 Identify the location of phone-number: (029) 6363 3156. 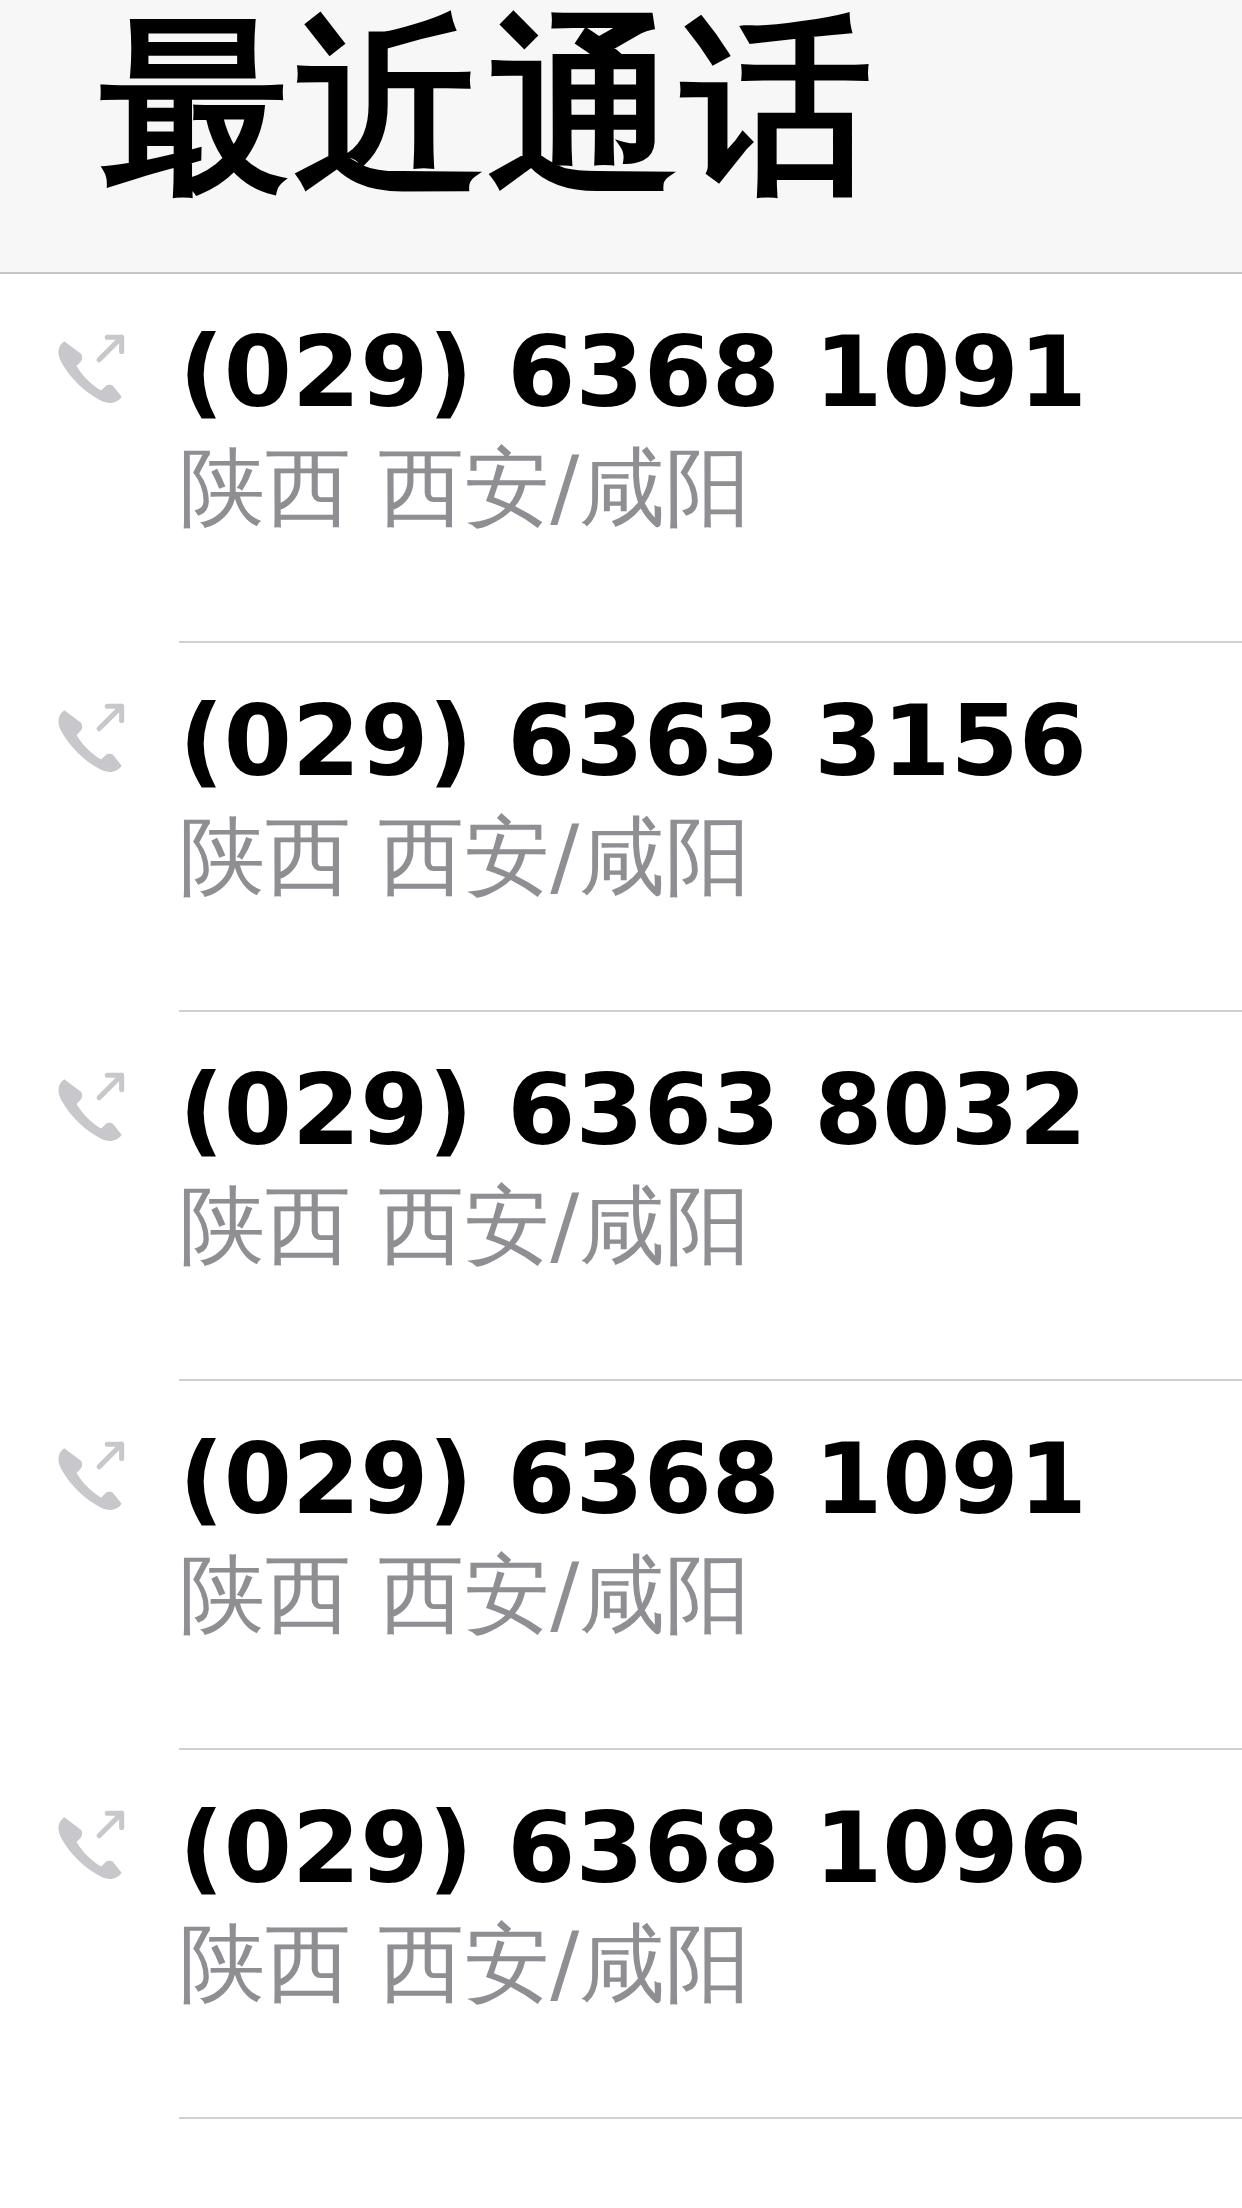
(710, 742).